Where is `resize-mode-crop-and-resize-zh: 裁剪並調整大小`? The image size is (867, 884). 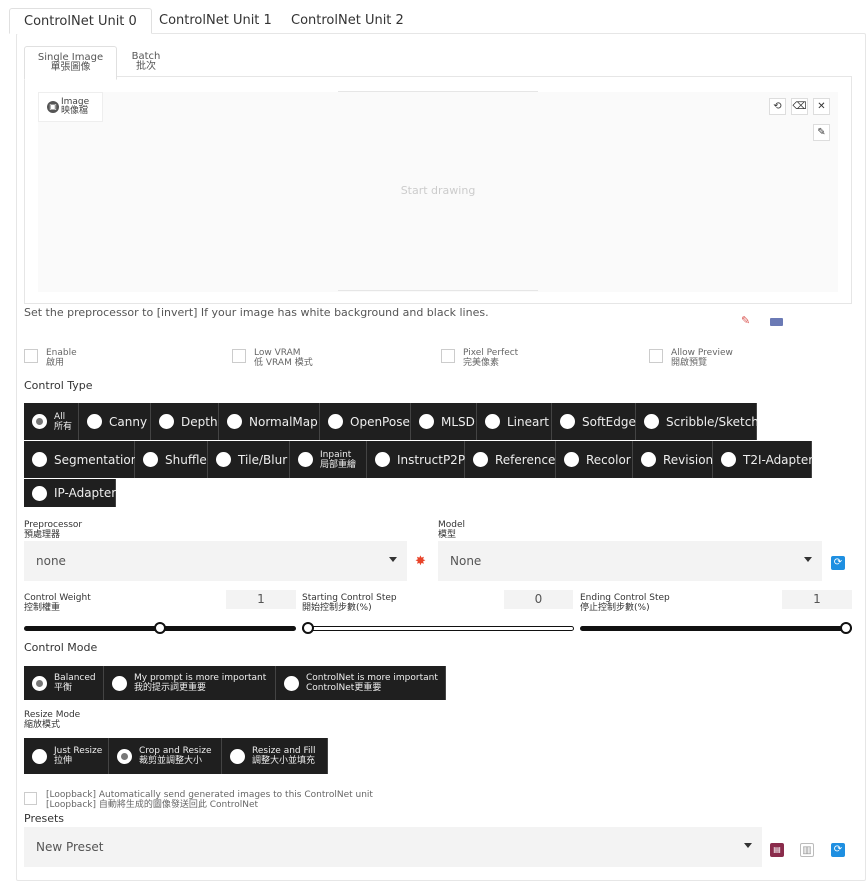
resize-mode-crop-and-resize-zh: 裁剪並調整大小 is located at coordinates (171, 761).